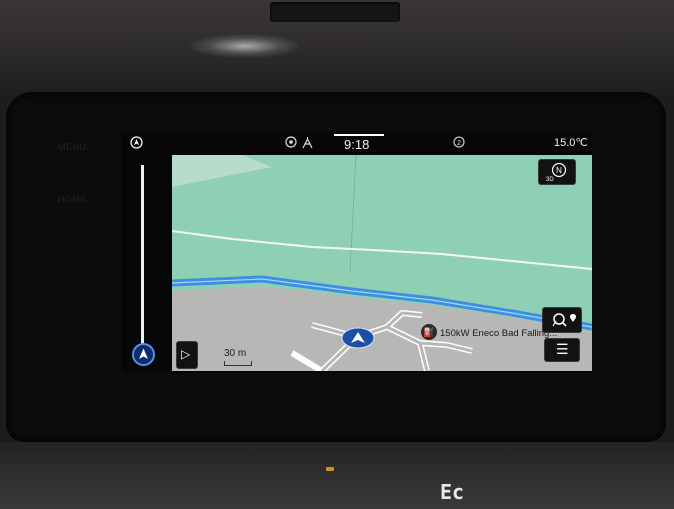 The height and width of the screenshot is (509, 674). I want to click on menu-hard-key: MENU, so click(72, 147).